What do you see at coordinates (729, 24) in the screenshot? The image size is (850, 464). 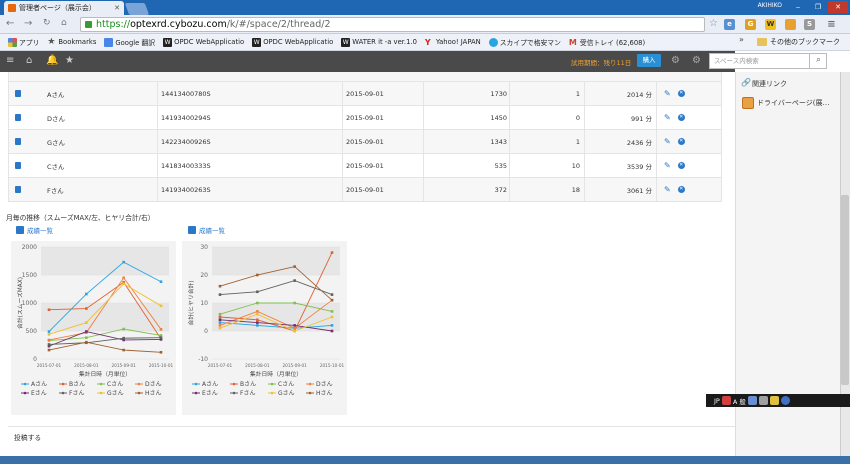 I see `extension-icon: e` at bounding box center [729, 24].